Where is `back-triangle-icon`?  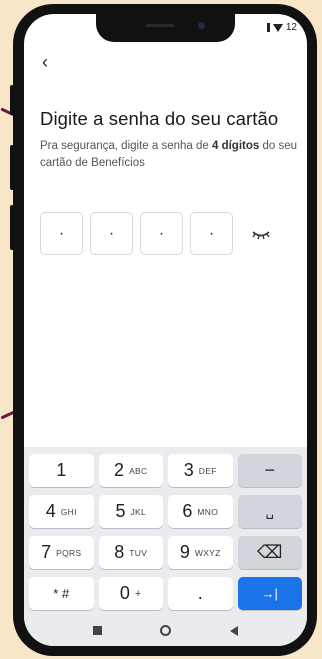 back-triangle-icon is located at coordinates (233, 630).